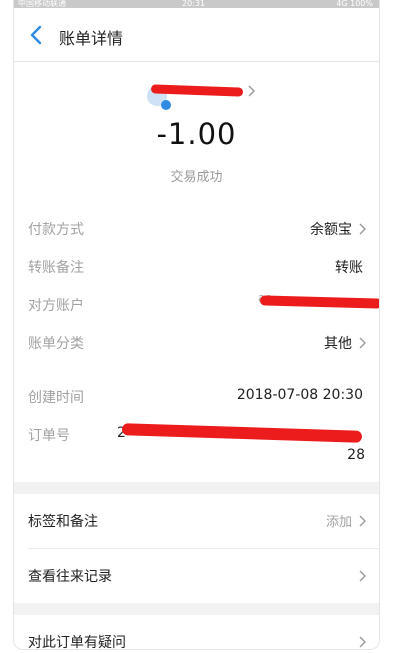 Image resolution: width=401 pixels, height=653 pixels. What do you see at coordinates (338, 522) in the screenshot?
I see `add-tag-label: 添加` at bounding box center [338, 522].